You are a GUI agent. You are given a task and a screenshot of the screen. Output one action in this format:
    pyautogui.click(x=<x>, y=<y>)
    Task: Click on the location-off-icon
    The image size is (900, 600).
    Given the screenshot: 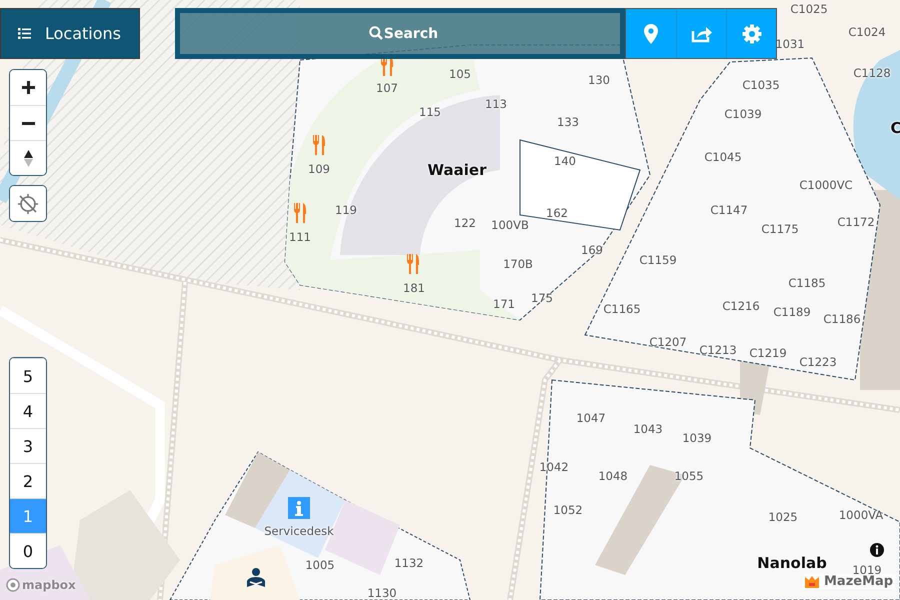 What is the action you would take?
    pyautogui.click(x=28, y=203)
    